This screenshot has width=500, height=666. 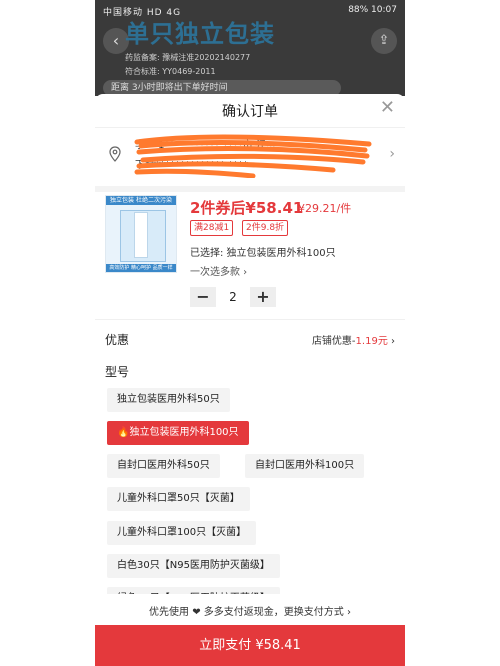 I want to click on selected-variant: 已选择: 独立包装医用外科100只, so click(x=263, y=253).